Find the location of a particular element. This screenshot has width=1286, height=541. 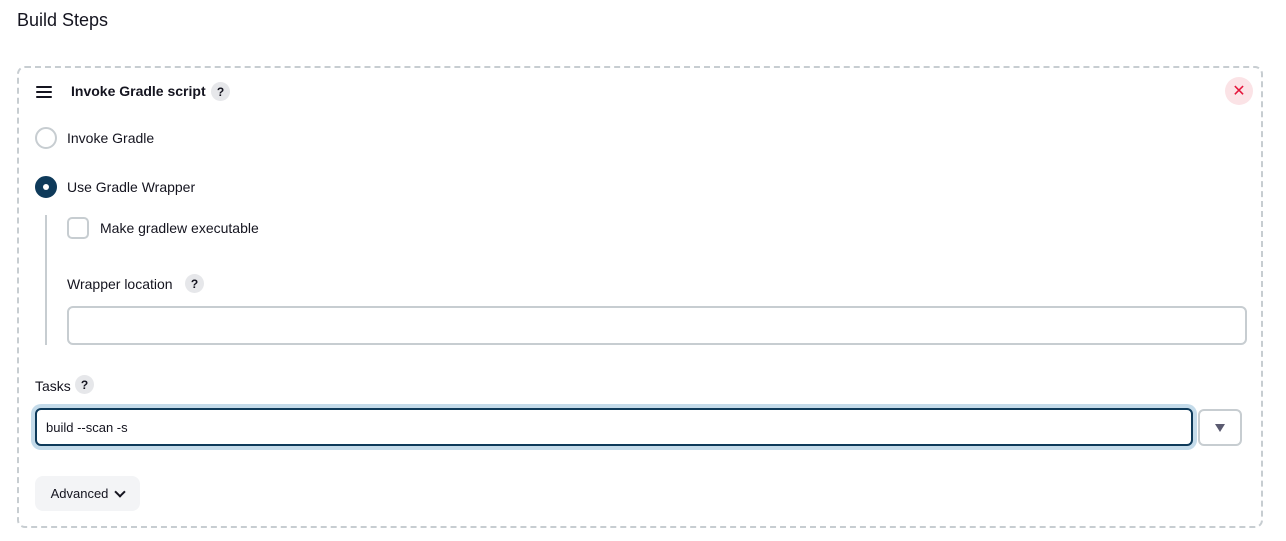

tasks-input is located at coordinates (614, 427).